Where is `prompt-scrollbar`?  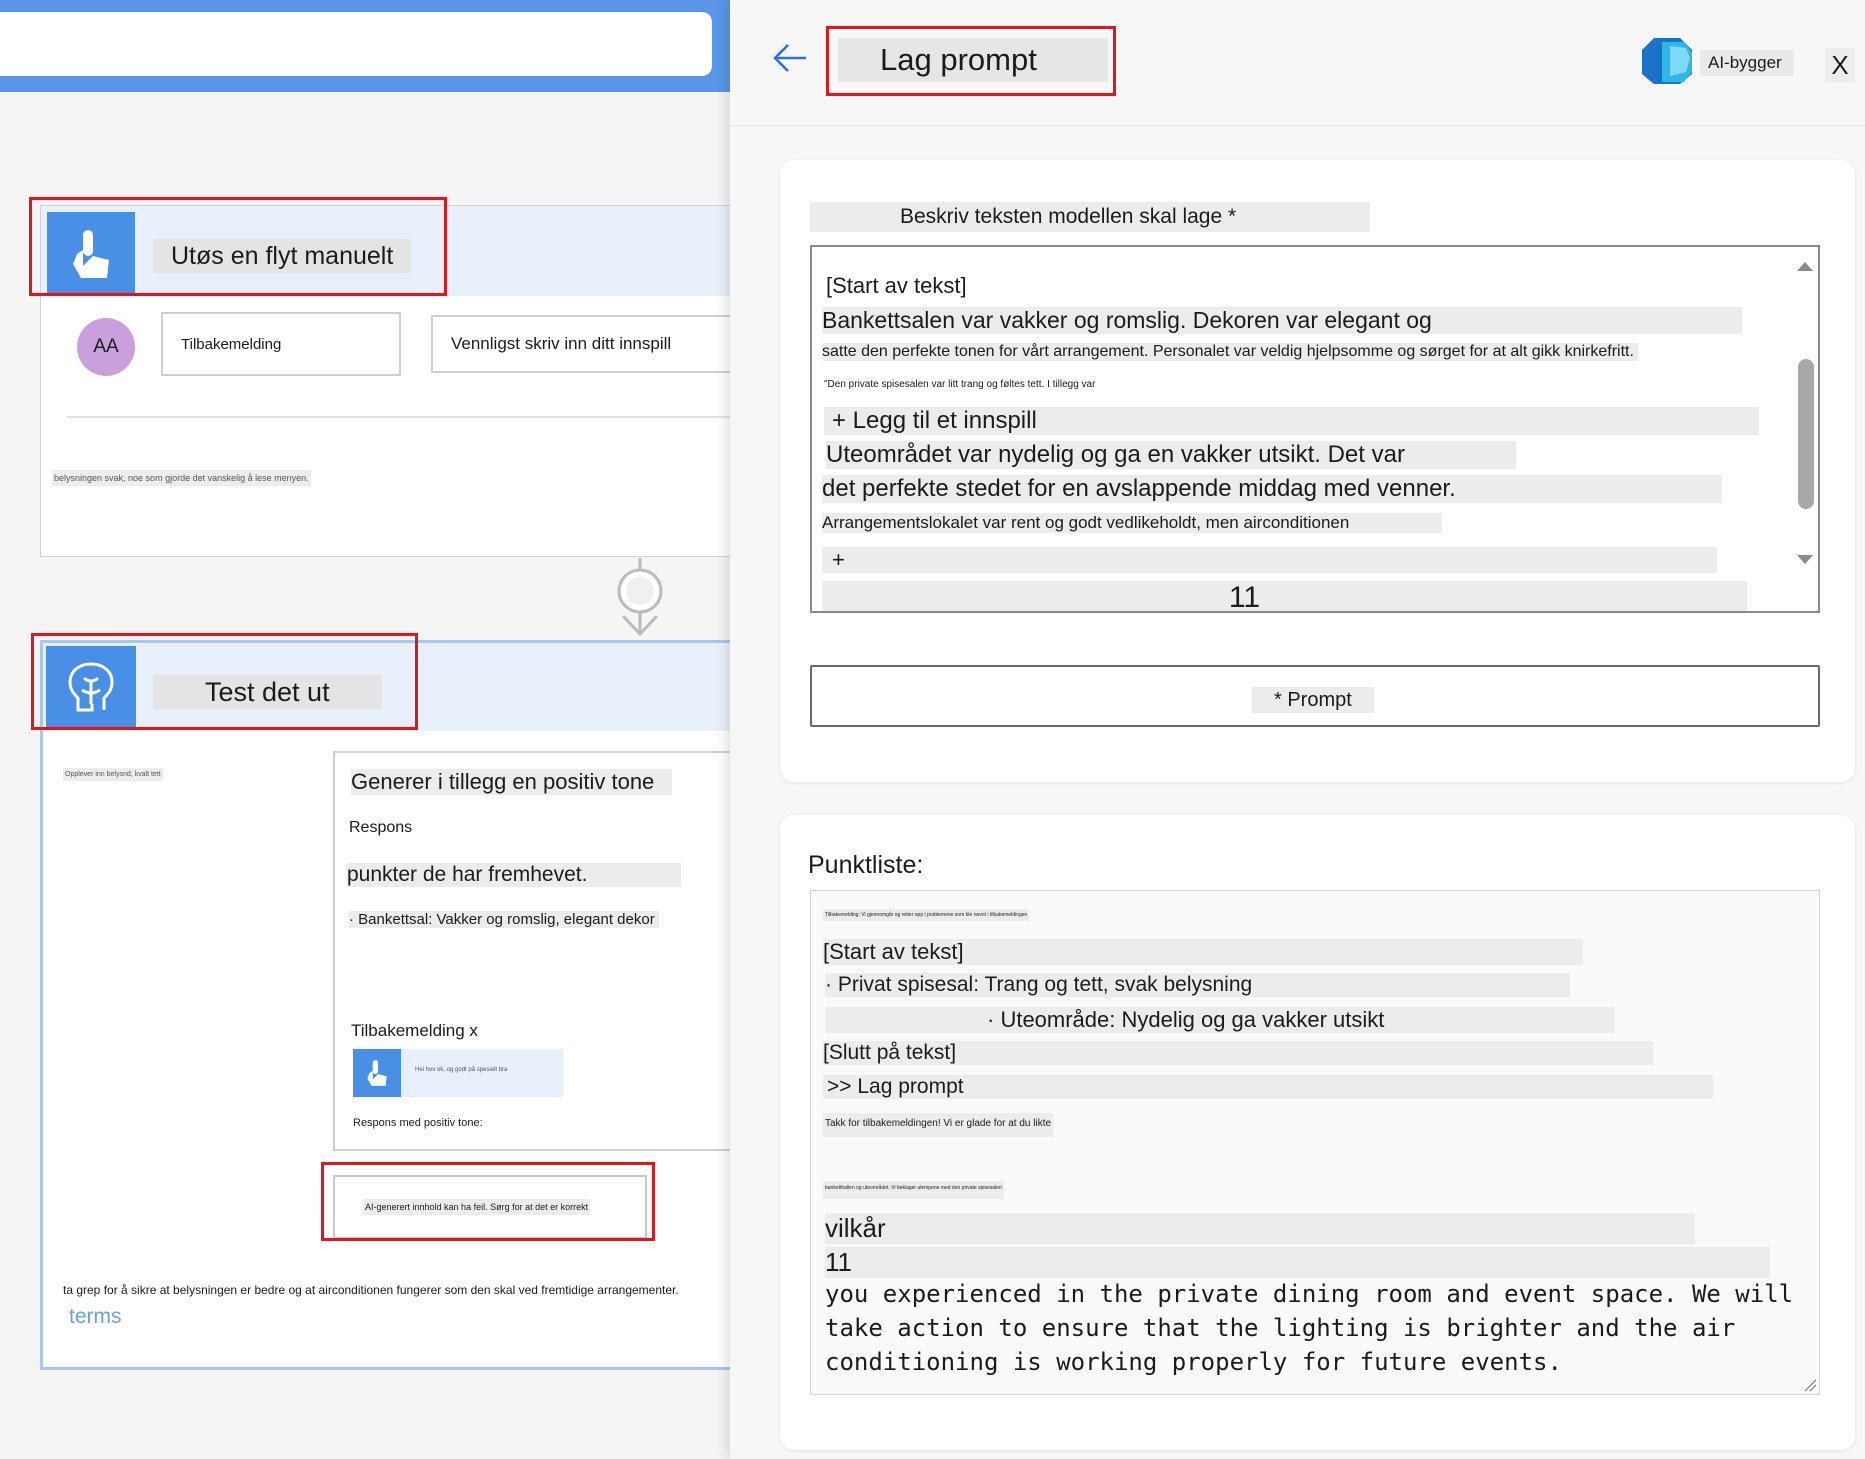
prompt-scrollbar is located at coordinates (1805, 429).